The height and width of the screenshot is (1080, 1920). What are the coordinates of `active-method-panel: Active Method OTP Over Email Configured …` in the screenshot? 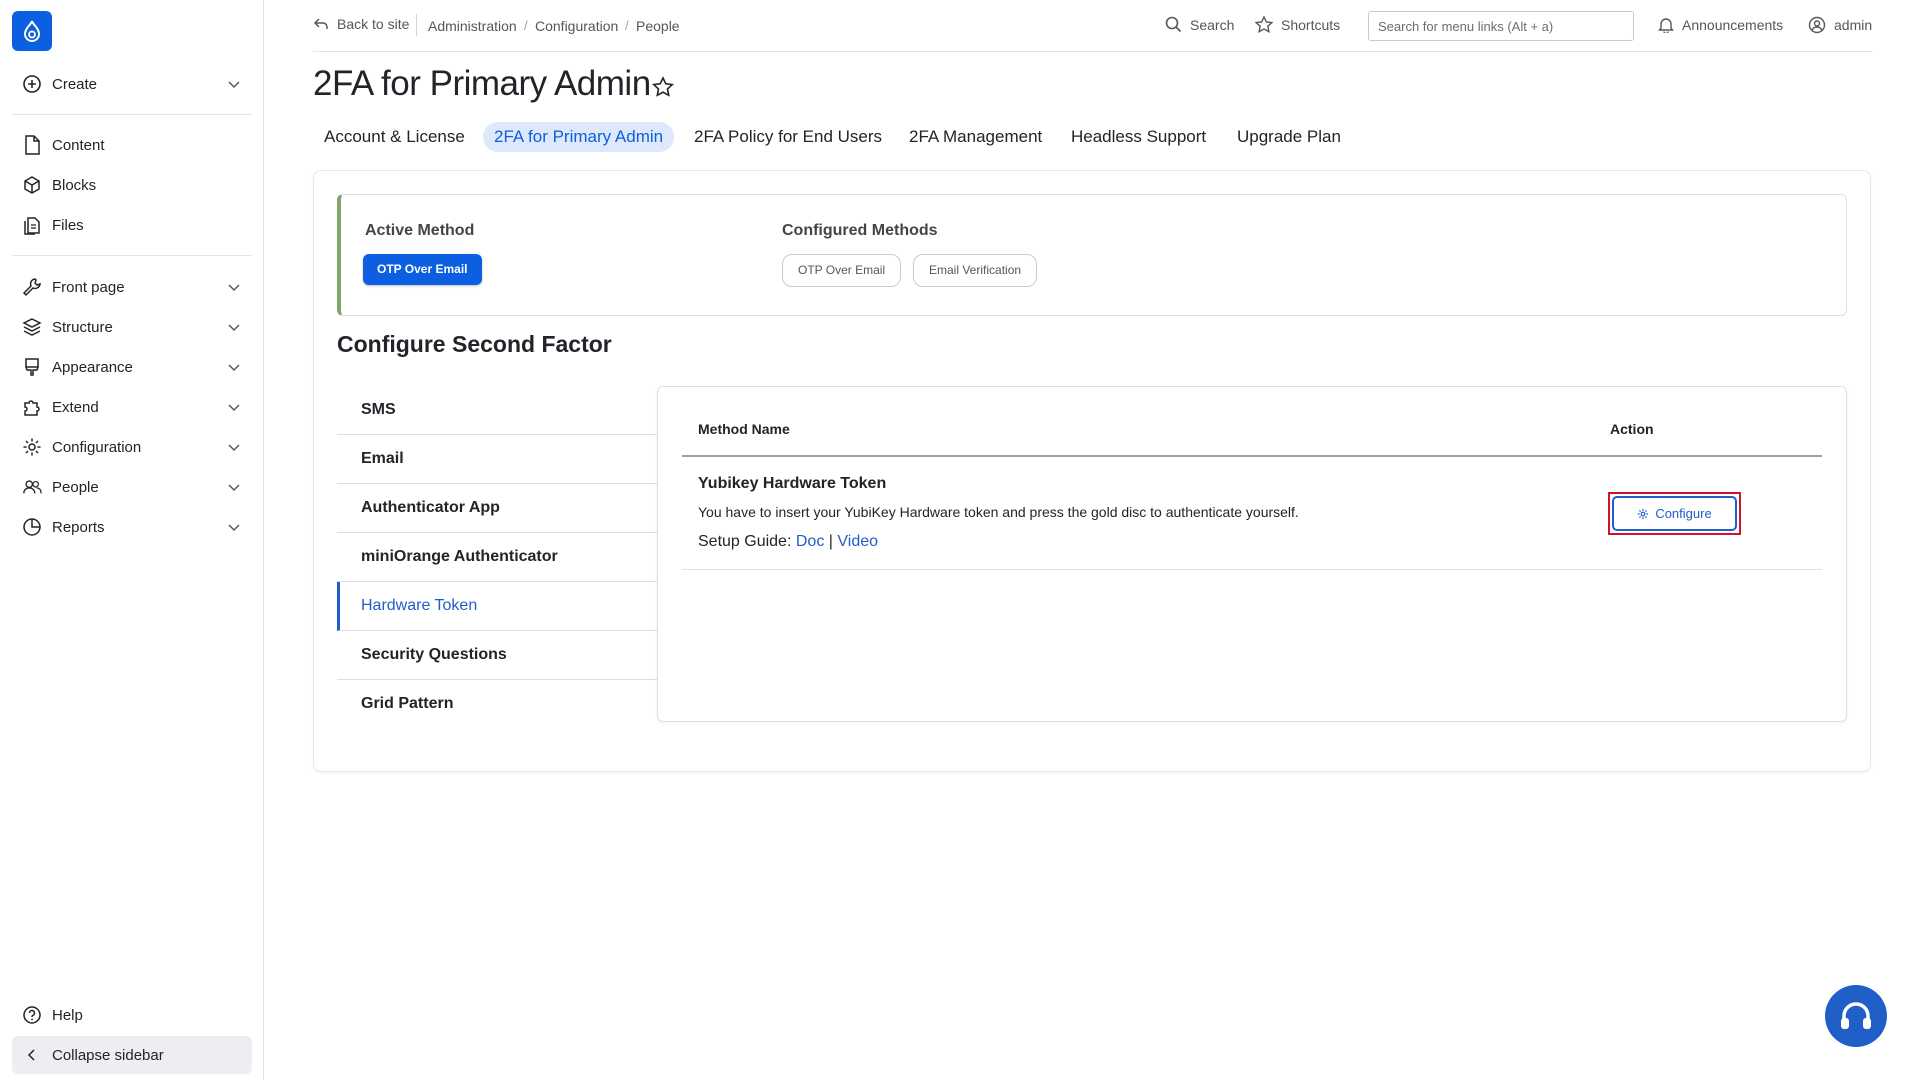 It's located at (1092, 255).